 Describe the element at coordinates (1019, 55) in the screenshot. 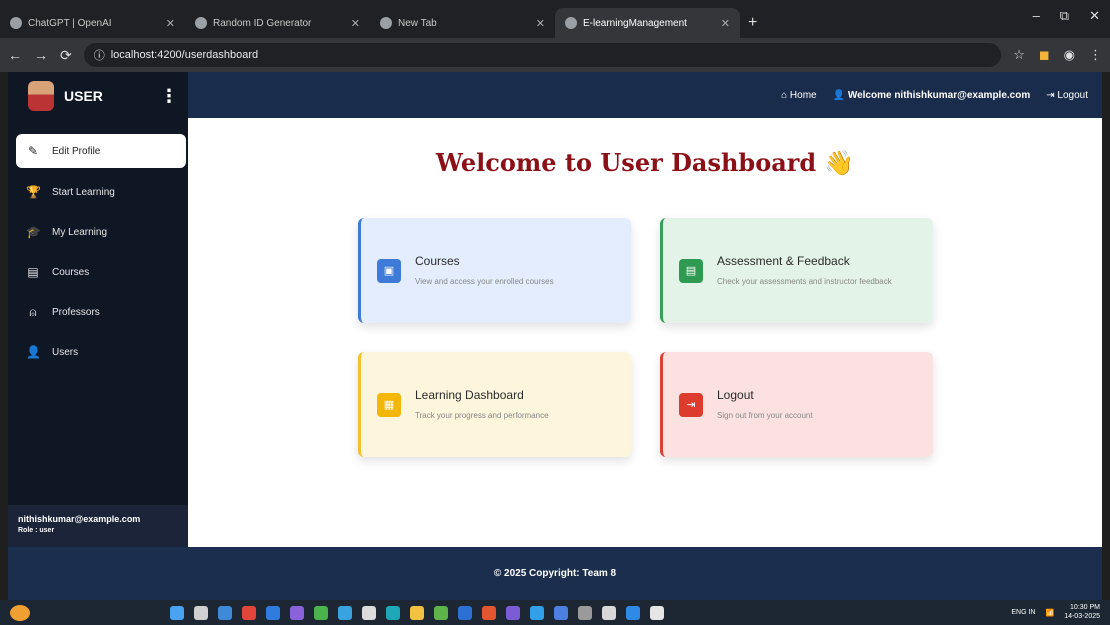

I see `bookmark-star-icon: ☆` at that location.